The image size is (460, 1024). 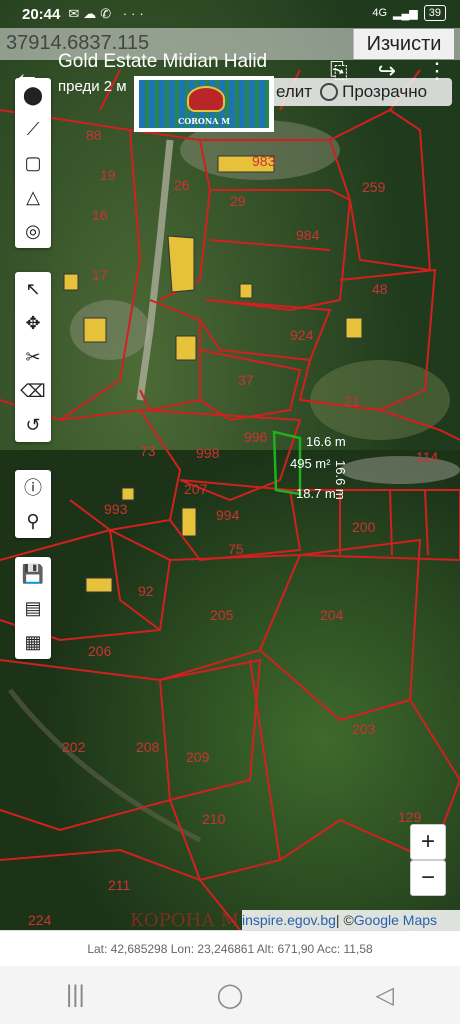 I want to click on logo-text: CORONA M, so click(x=204, y=121).